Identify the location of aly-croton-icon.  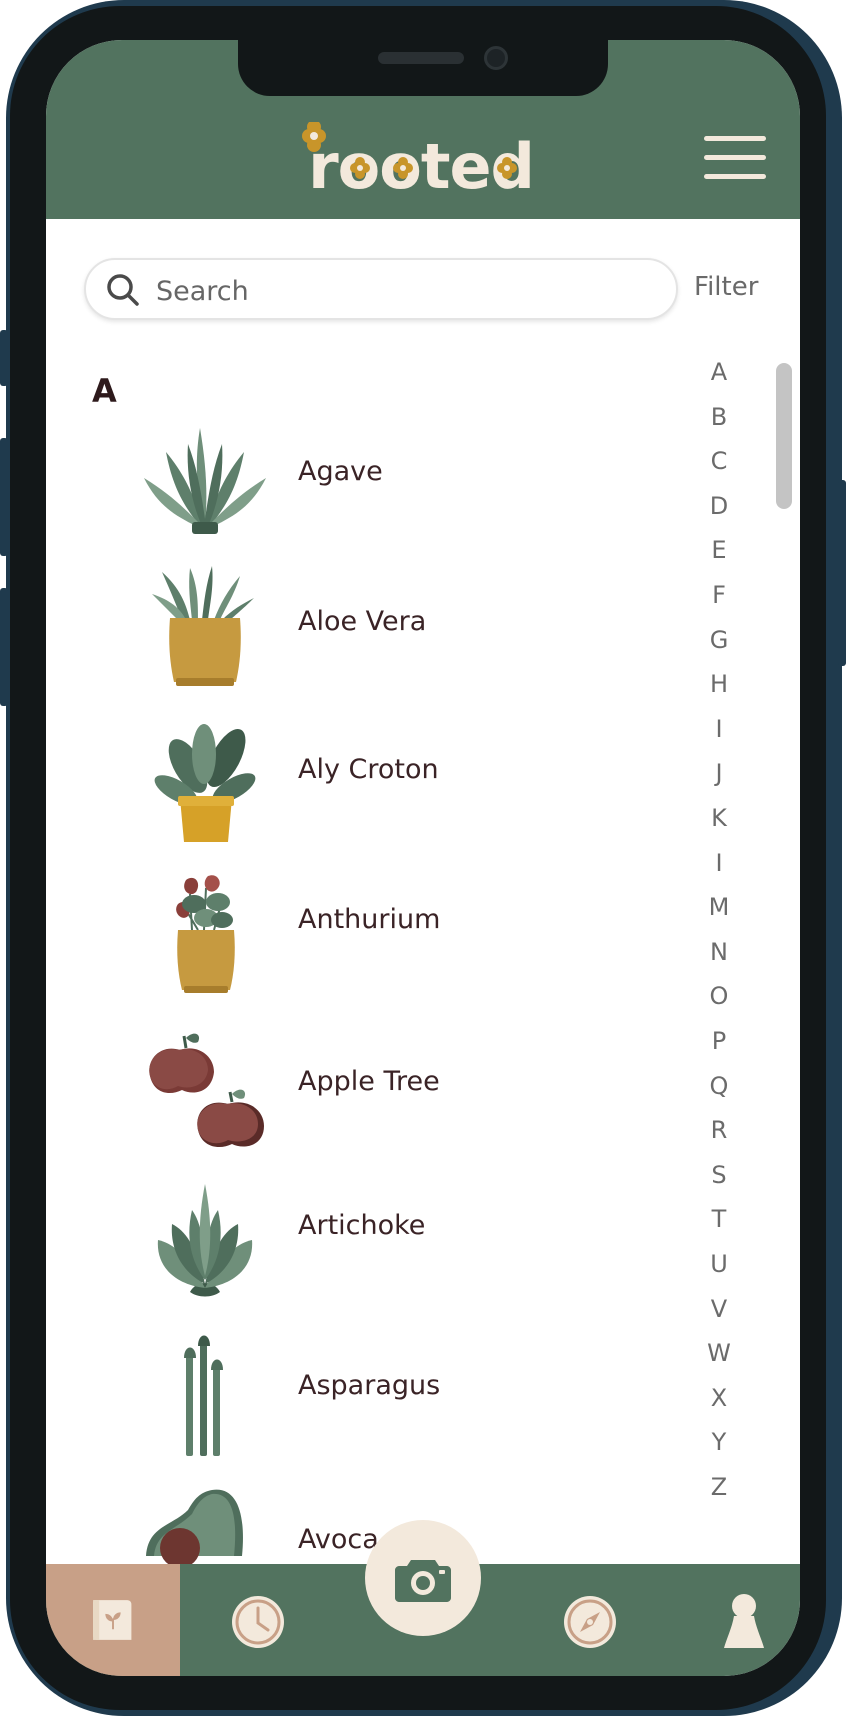
(205, 783).